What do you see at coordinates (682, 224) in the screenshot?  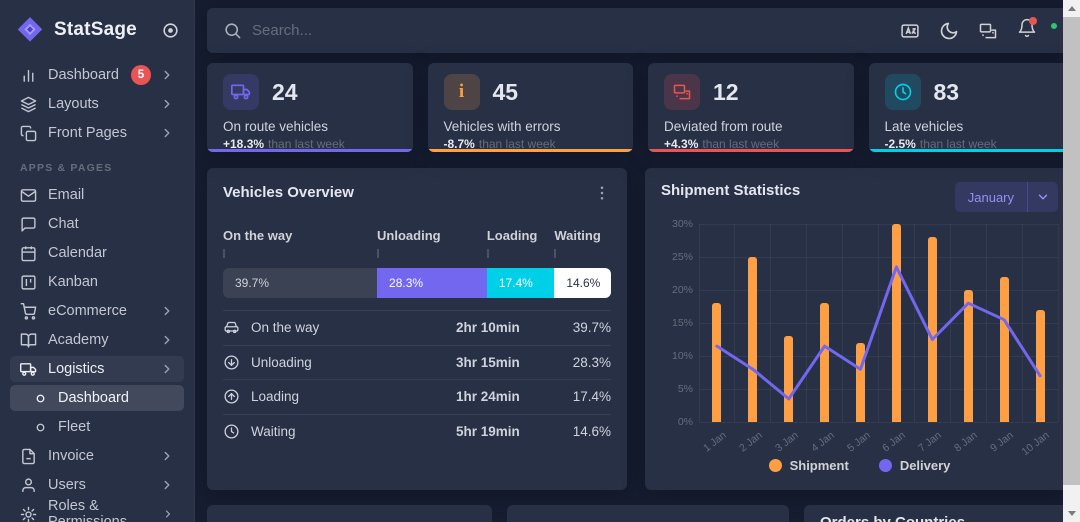 I see `y-axis-tick: 30%` at bounding box center [682, 224].